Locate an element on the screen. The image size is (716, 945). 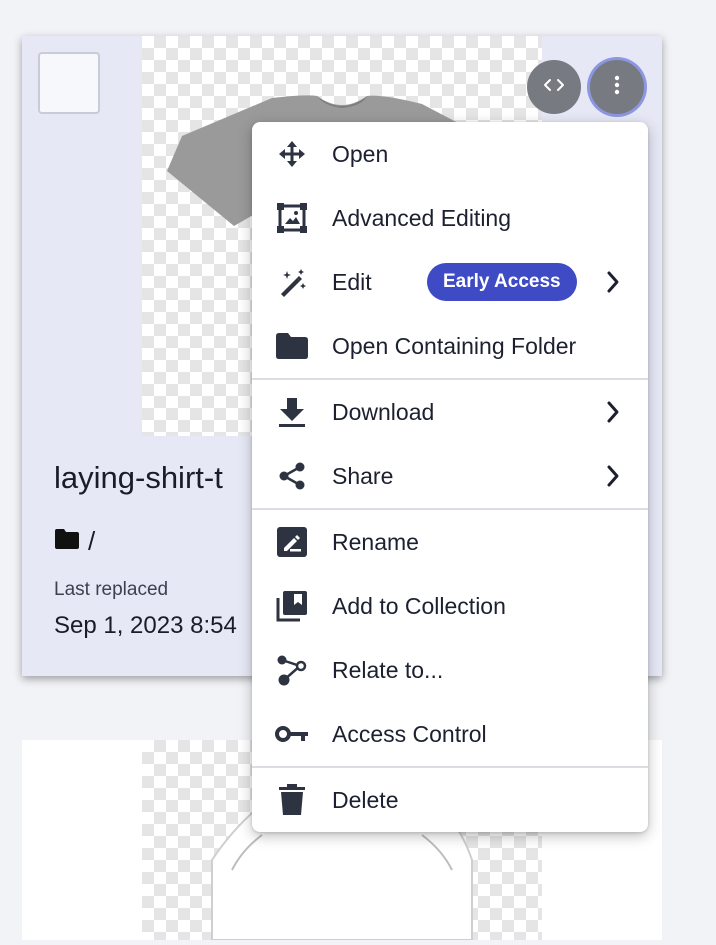
select-checkbox is located at coordinates (69, 83).